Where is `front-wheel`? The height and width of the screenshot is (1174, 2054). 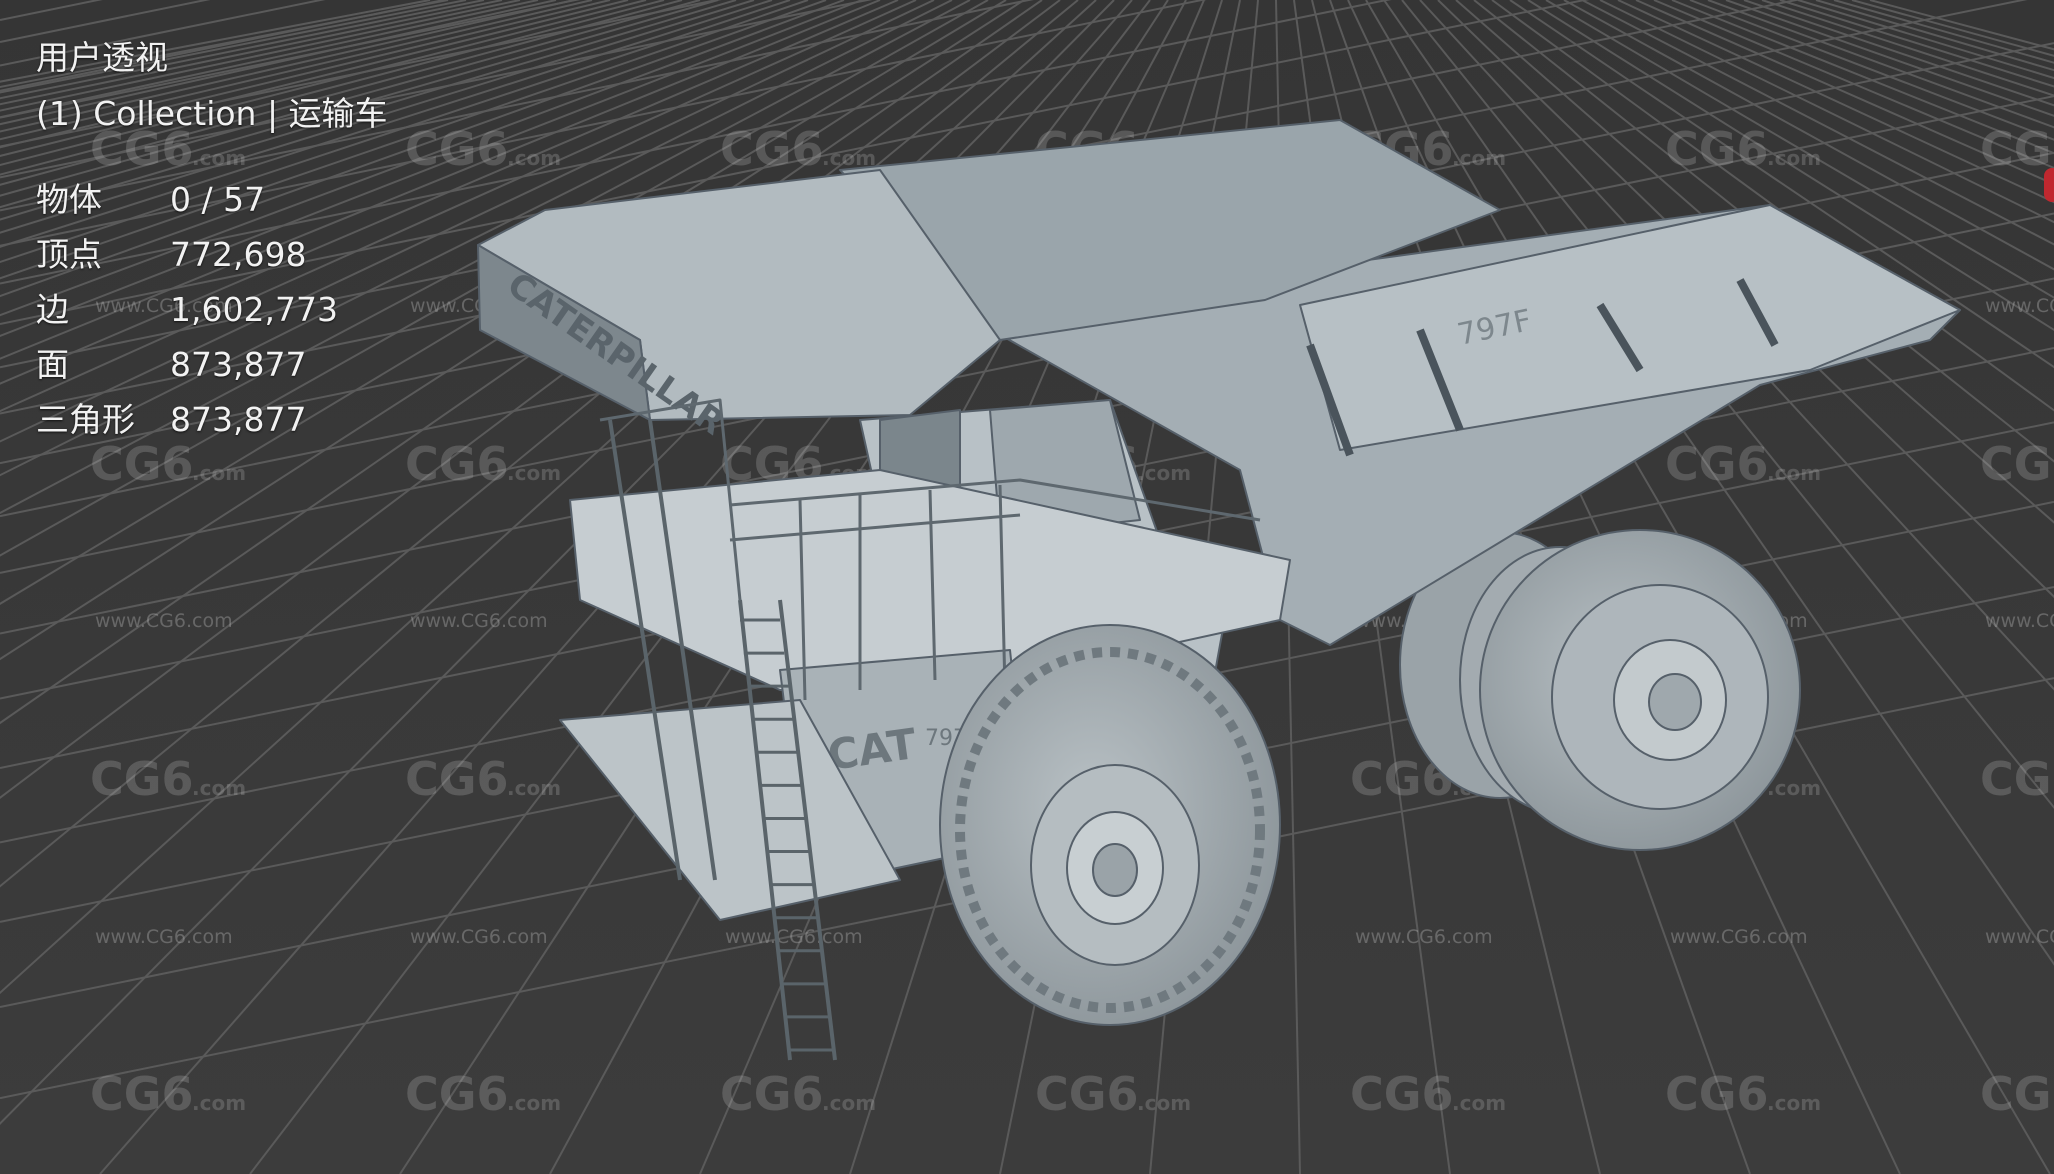 front-wheel is located at coordinates (1110, 825).